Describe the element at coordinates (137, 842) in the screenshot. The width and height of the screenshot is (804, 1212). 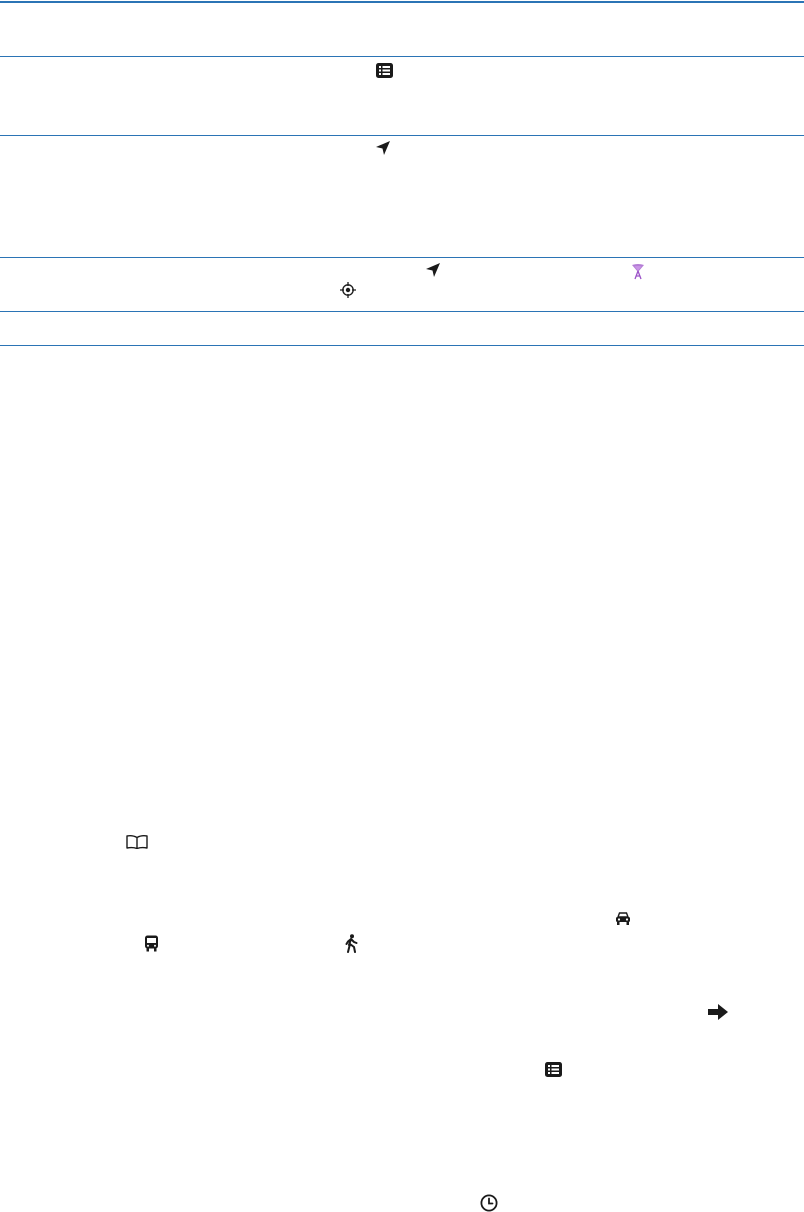
I see `bookmarks-icon` at that location.